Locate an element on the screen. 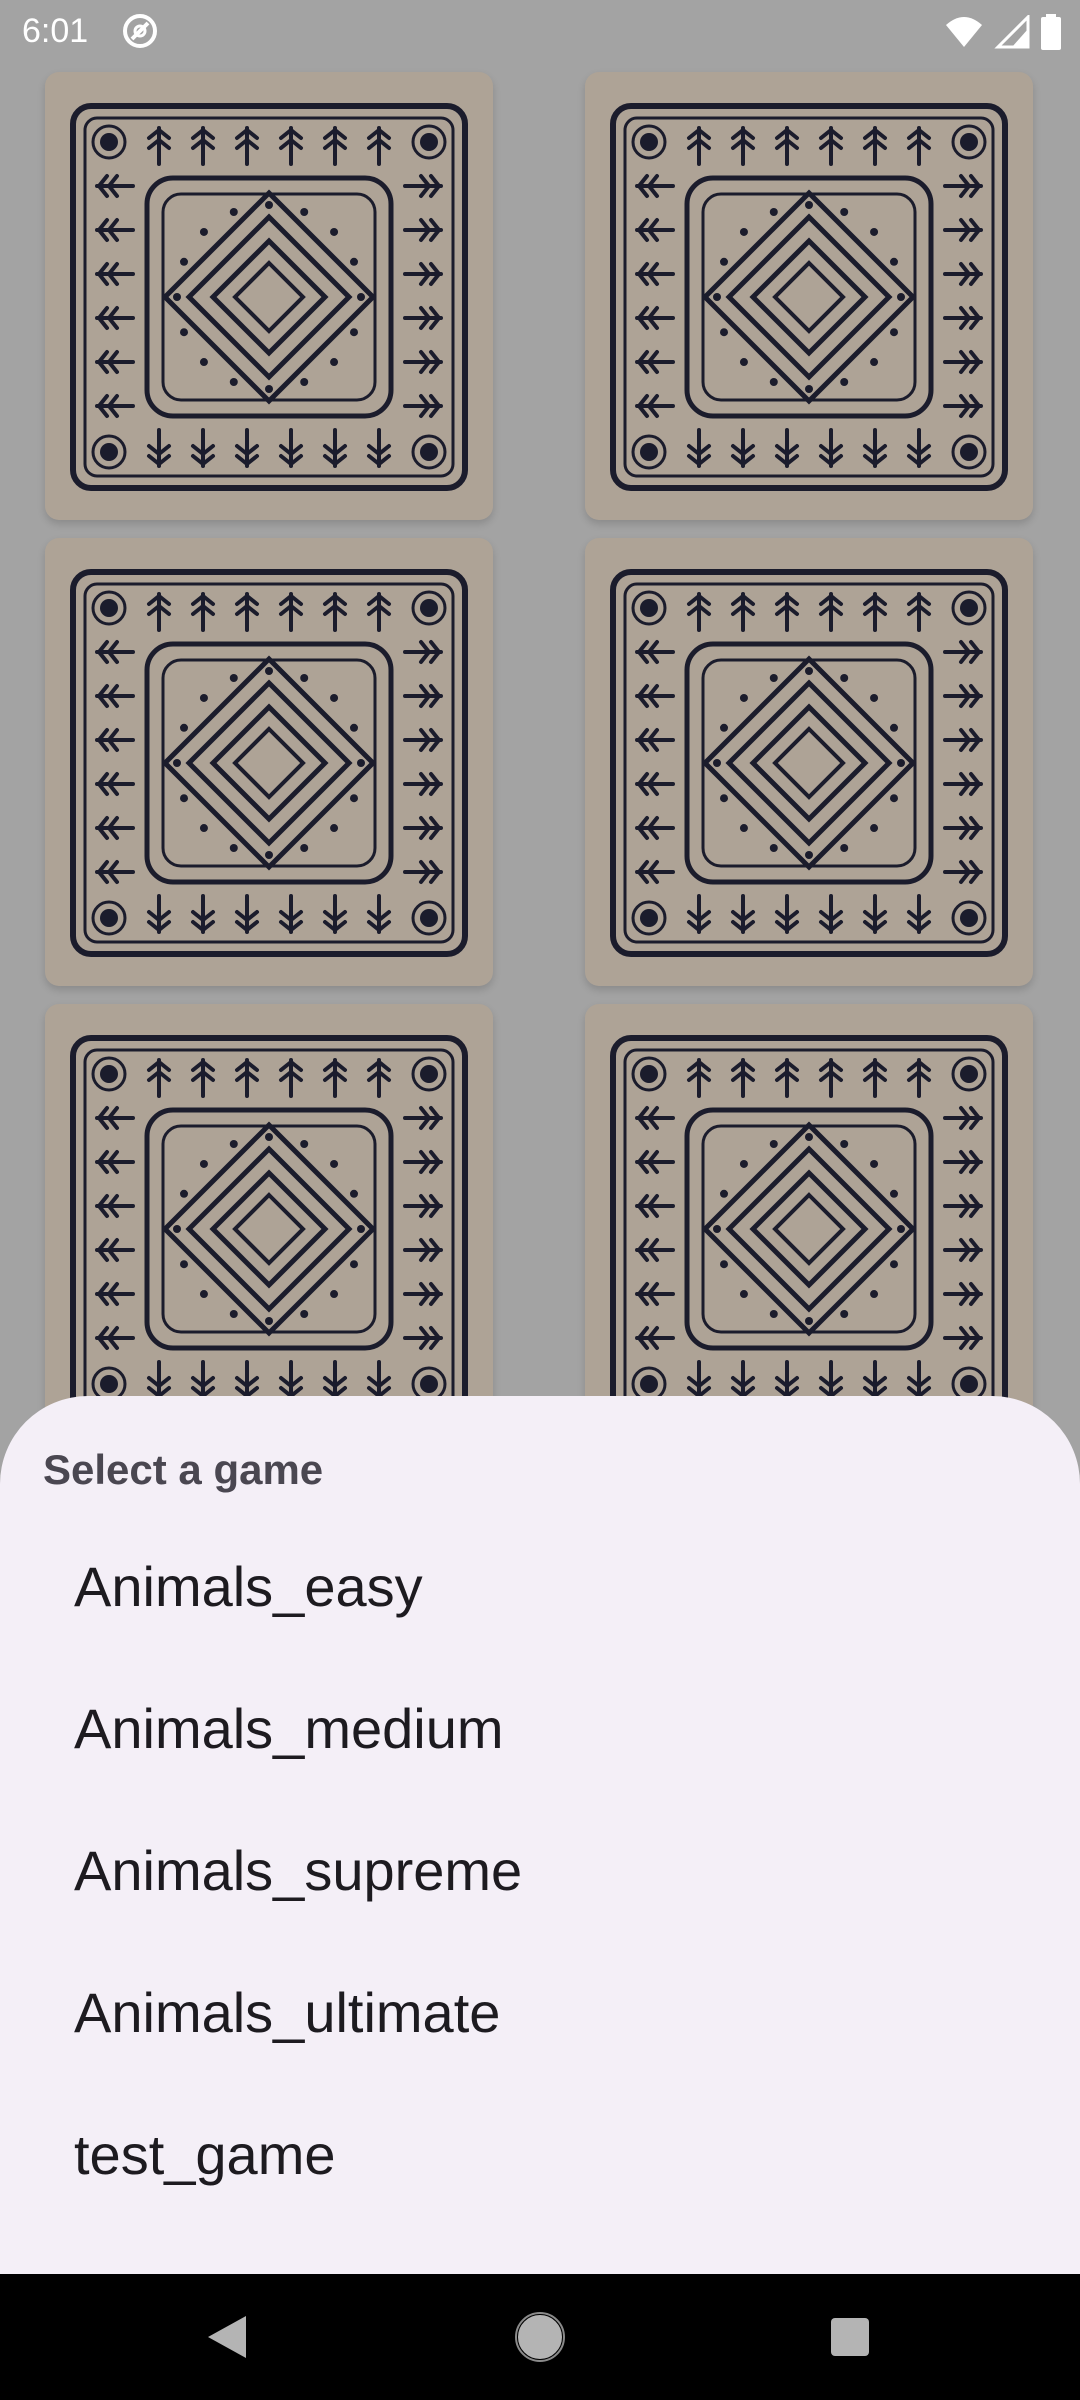 The width and height of the screenshot is (1080, 2400). game-option-animals-supreme: Animals_supreme is located at coordinates (540, 1870).